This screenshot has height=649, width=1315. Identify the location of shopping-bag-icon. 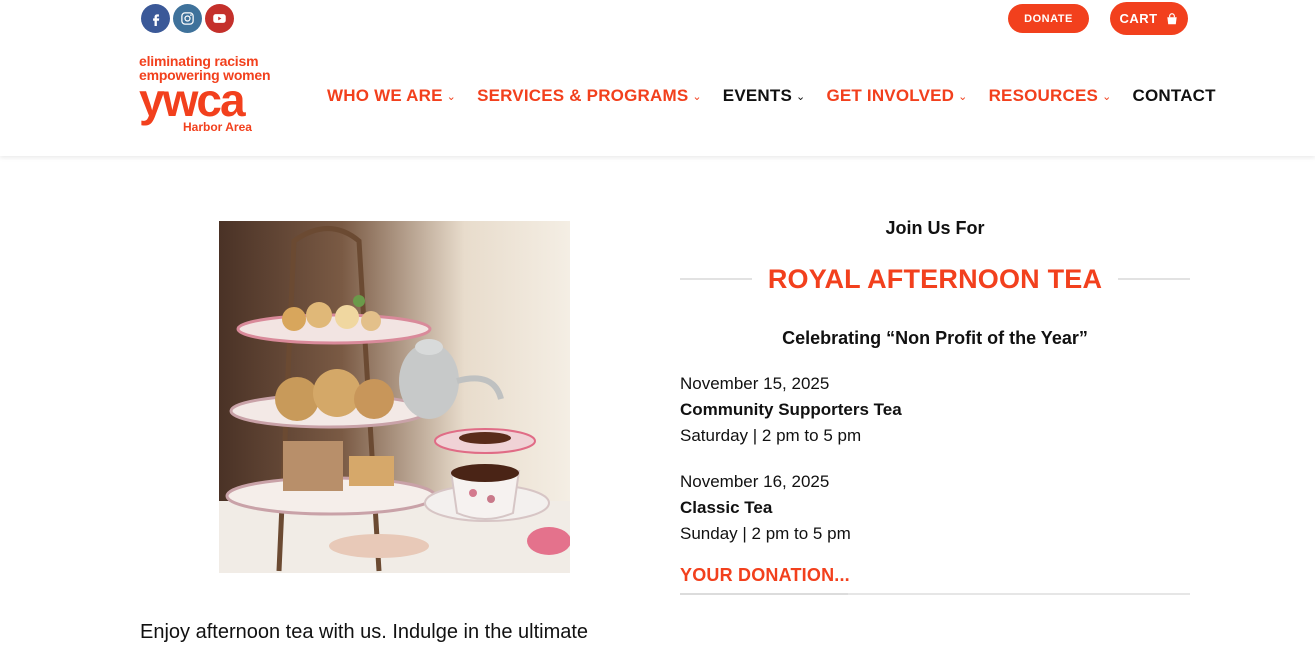
(1171, 18).